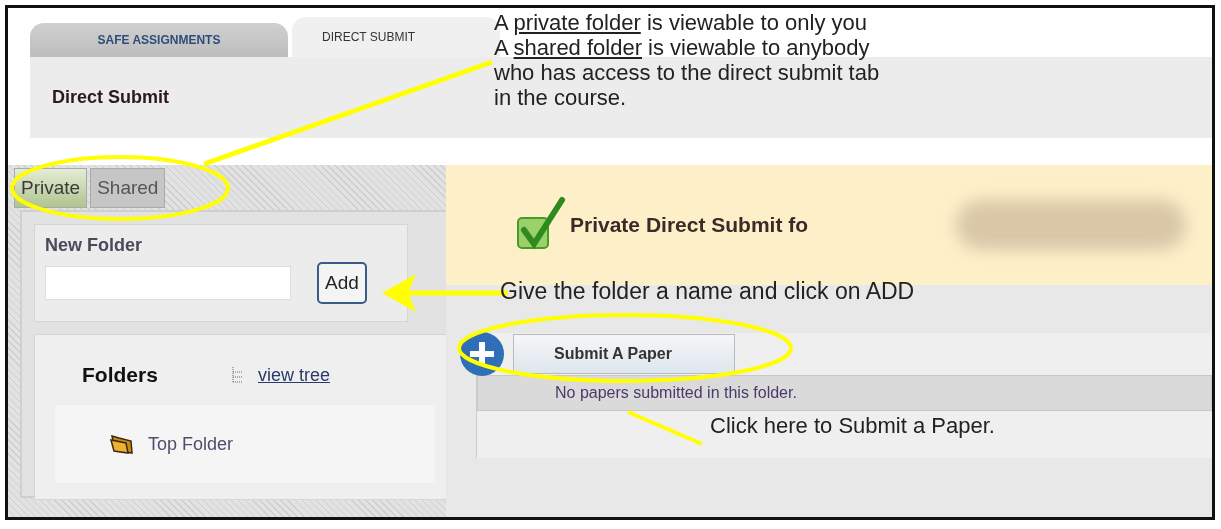 The width and height of the screenshot is (1221, 529). Describe the element at coordinates (852, 425) in the screenshot. I see `annotation-text: Click here to Submit a Paper.` at that location.